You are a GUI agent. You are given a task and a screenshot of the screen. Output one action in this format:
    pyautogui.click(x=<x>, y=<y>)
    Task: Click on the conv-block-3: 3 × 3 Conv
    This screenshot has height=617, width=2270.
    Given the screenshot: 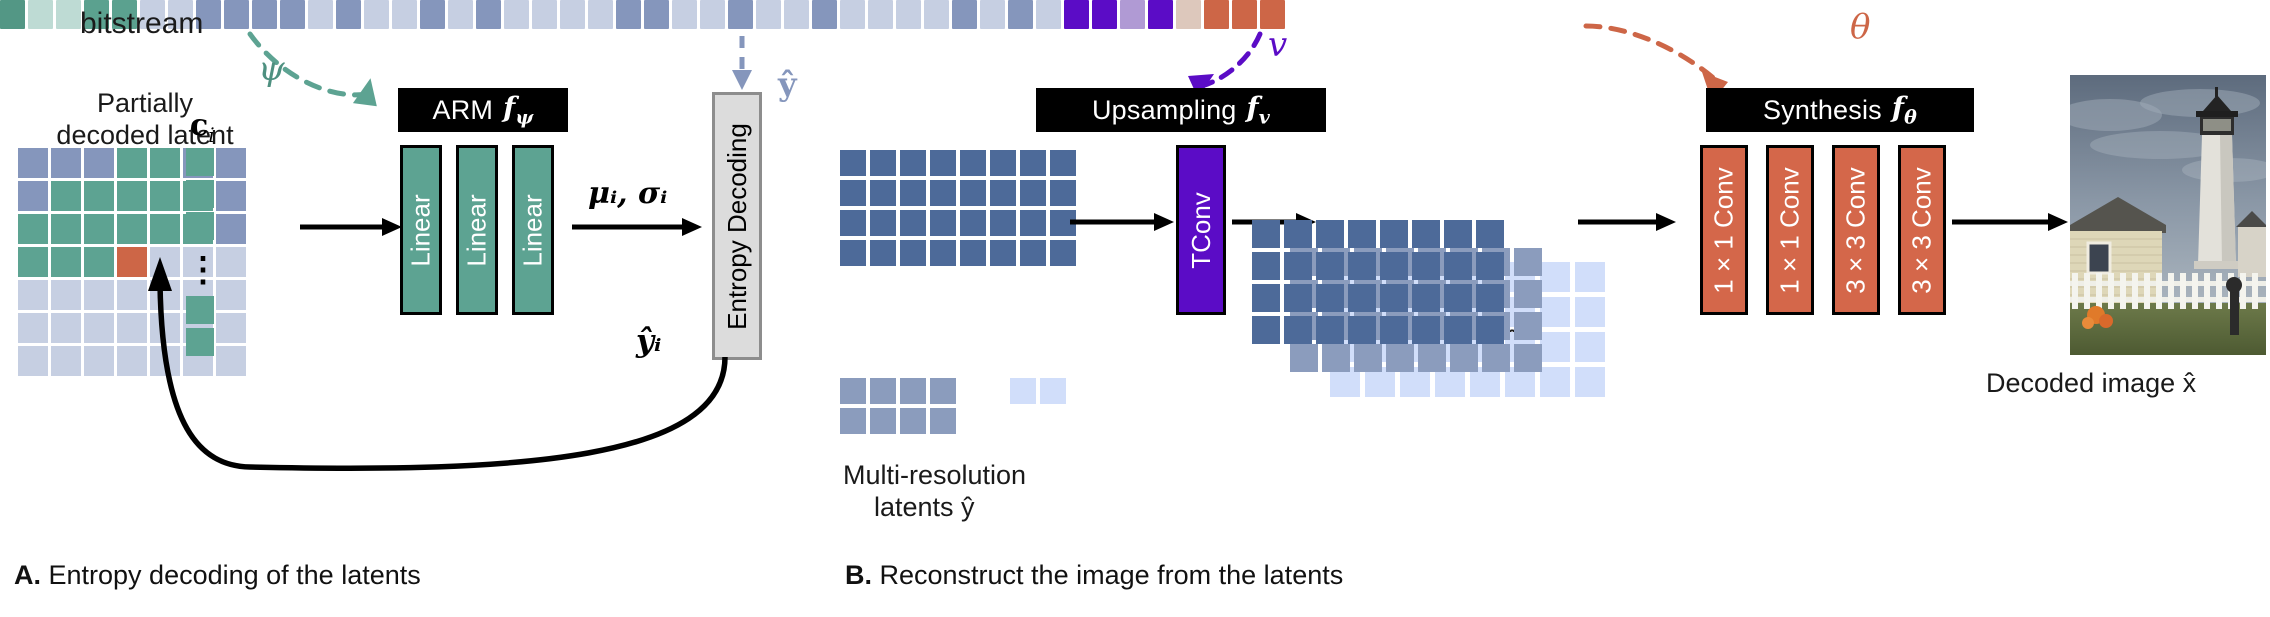 What is the action you would take?
    pyautogui.click(x=1856, y=230)
    